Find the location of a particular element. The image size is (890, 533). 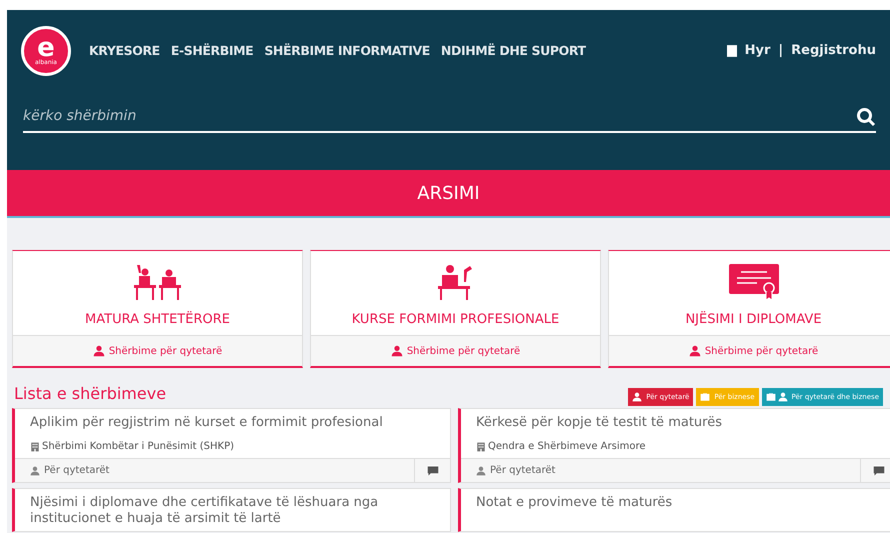

nav-link: NDIHMË DHE SUPORT is located at coordinates (513, 51).